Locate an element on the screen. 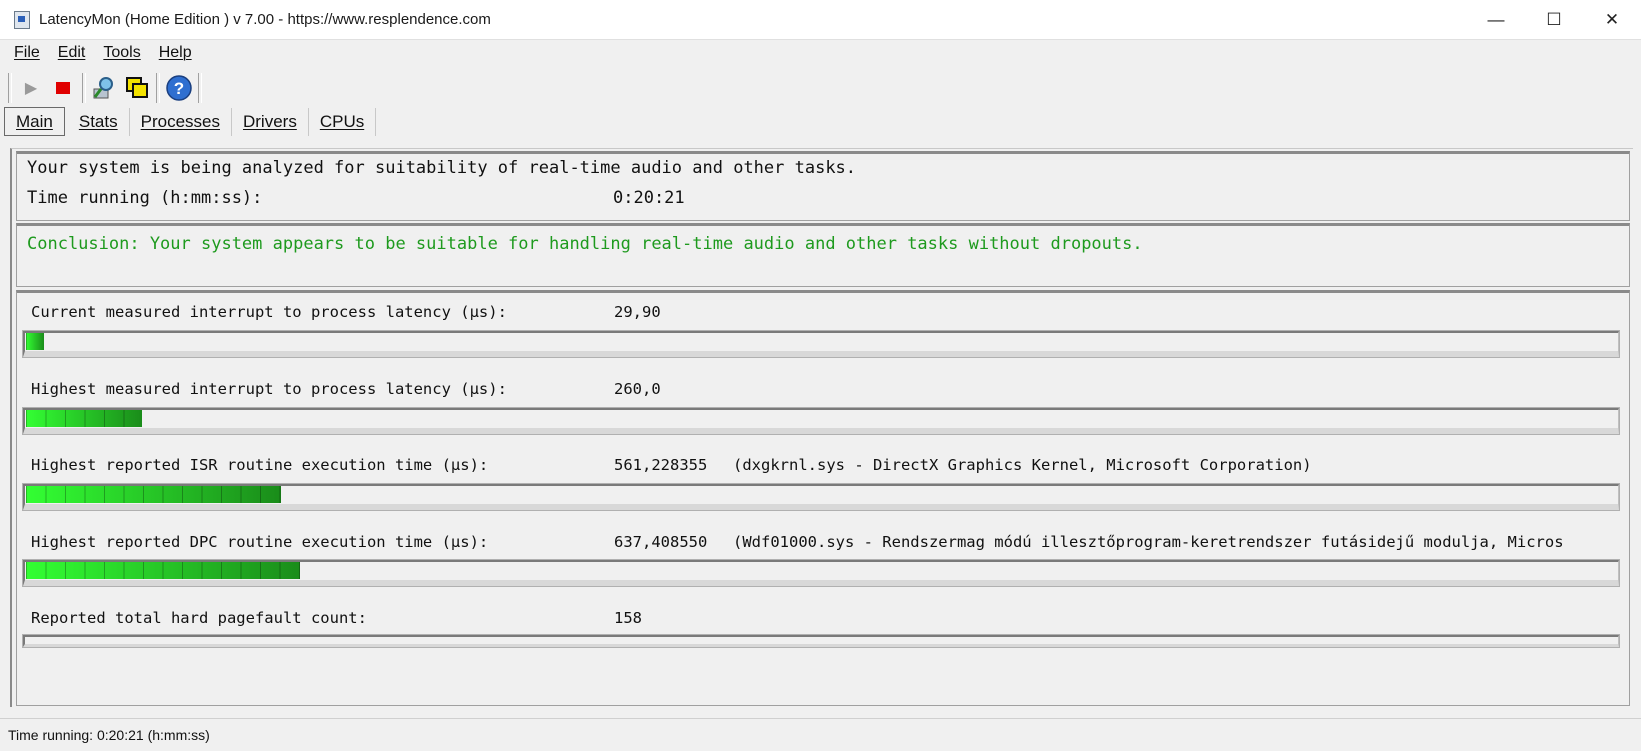  dpc-bar is located at coordinates (821, 573).